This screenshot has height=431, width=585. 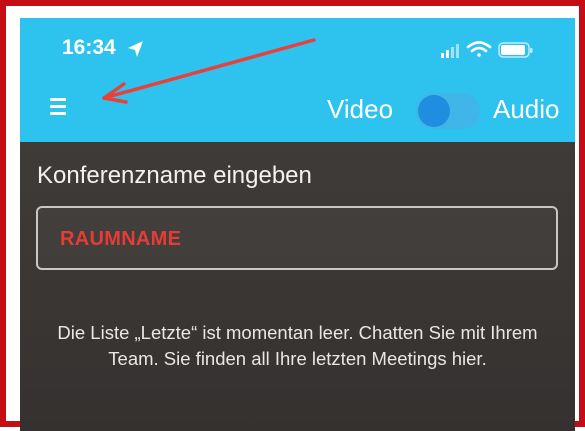 What do you see at coordinates (174, 175) in the screenshot?
I see `conference-name-label: Konferenzname eingeben` at bounding box center [174, 175].